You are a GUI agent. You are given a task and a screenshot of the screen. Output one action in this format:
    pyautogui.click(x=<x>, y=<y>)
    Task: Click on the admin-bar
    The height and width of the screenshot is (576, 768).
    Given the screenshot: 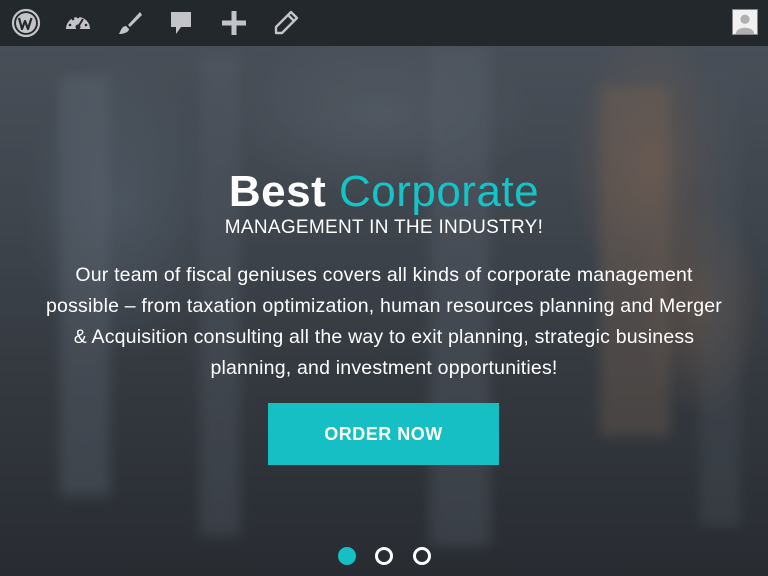 What is the action you would take?
    pyautogui.click(x=384, y=23)
    